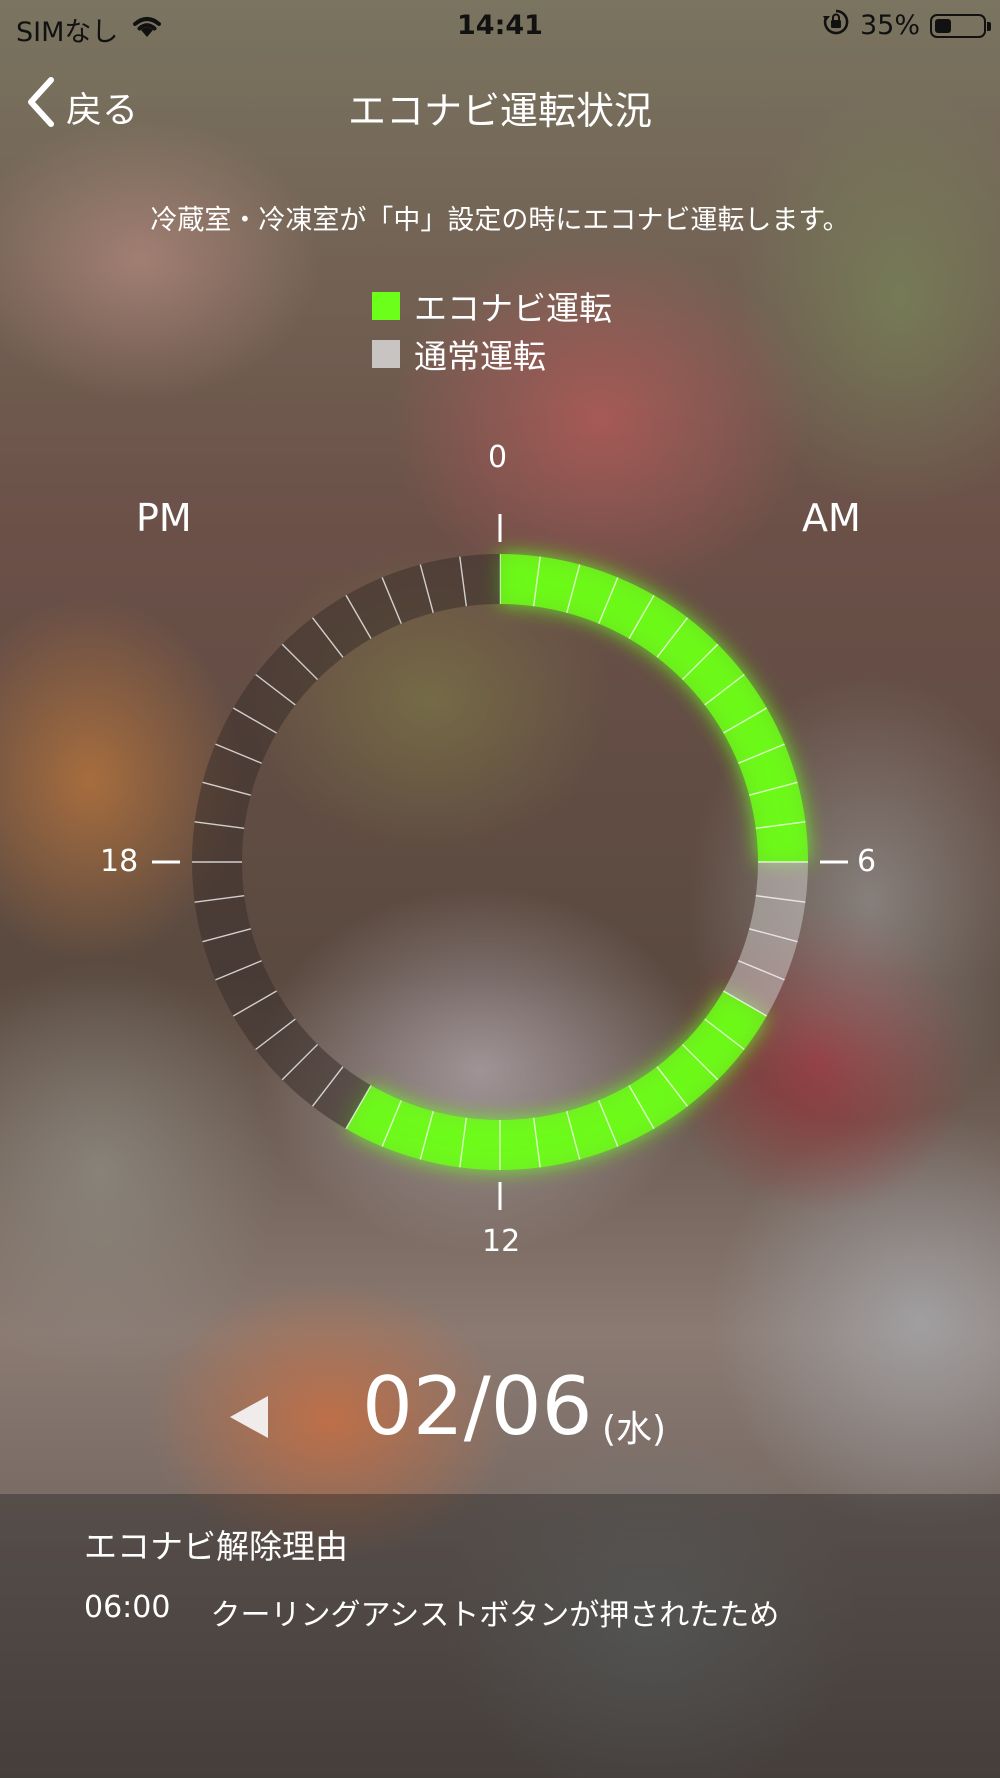 The image size is (1000, 1778). Describe the element at coordinates (249, 1417) in the screenshot. I see `triangle-left-icon` at that location.